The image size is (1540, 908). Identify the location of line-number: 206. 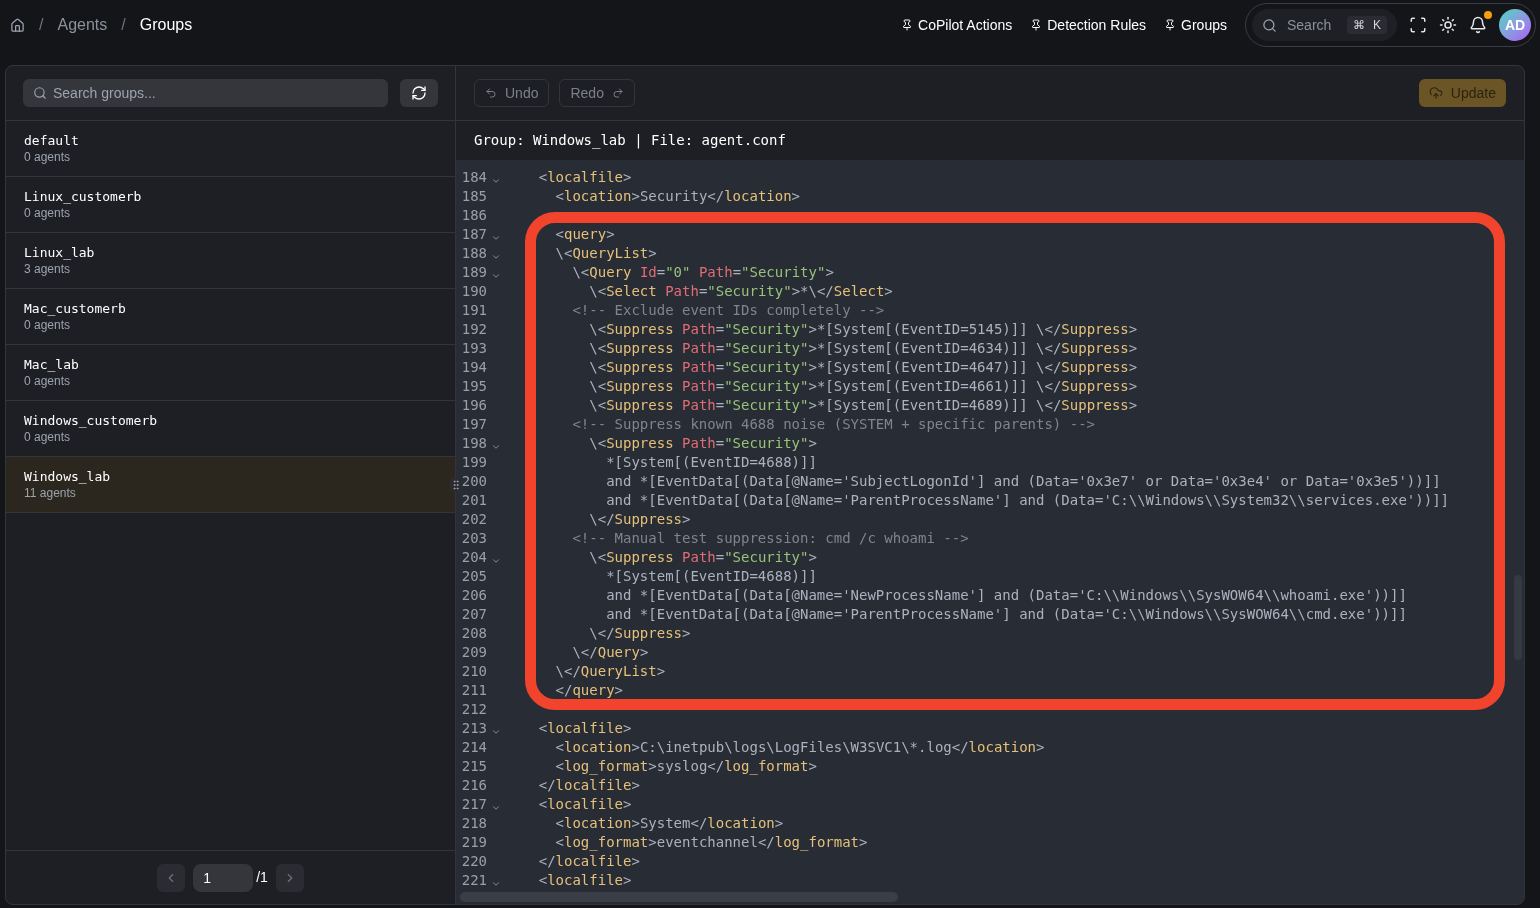
(473, 595).